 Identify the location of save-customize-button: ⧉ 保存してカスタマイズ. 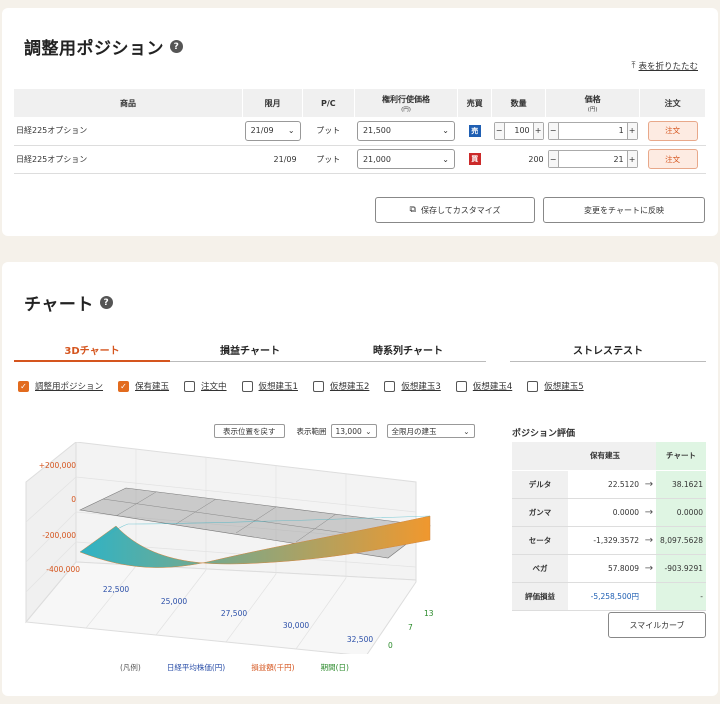
(455, 210).